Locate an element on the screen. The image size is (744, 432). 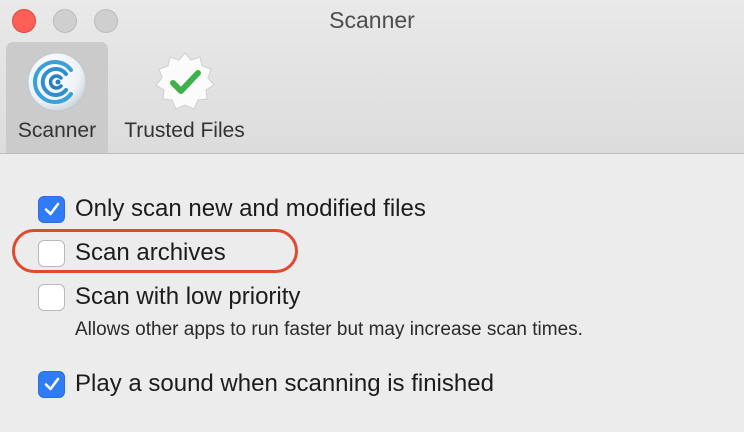
option-label: Play a sound when scanning is finished is located at coordinates (284, 383).